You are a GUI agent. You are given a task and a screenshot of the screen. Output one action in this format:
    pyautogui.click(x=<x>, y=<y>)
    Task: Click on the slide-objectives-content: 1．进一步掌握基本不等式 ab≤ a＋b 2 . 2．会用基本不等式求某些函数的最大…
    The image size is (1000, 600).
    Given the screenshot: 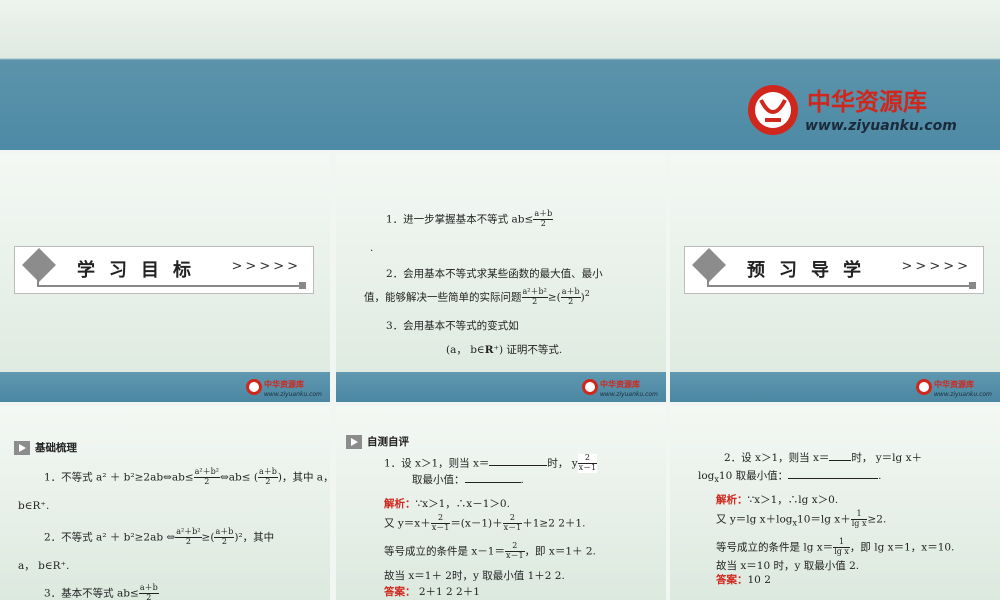 What is the action you would take?
    pyautogui.click(x=501, y=278)
    